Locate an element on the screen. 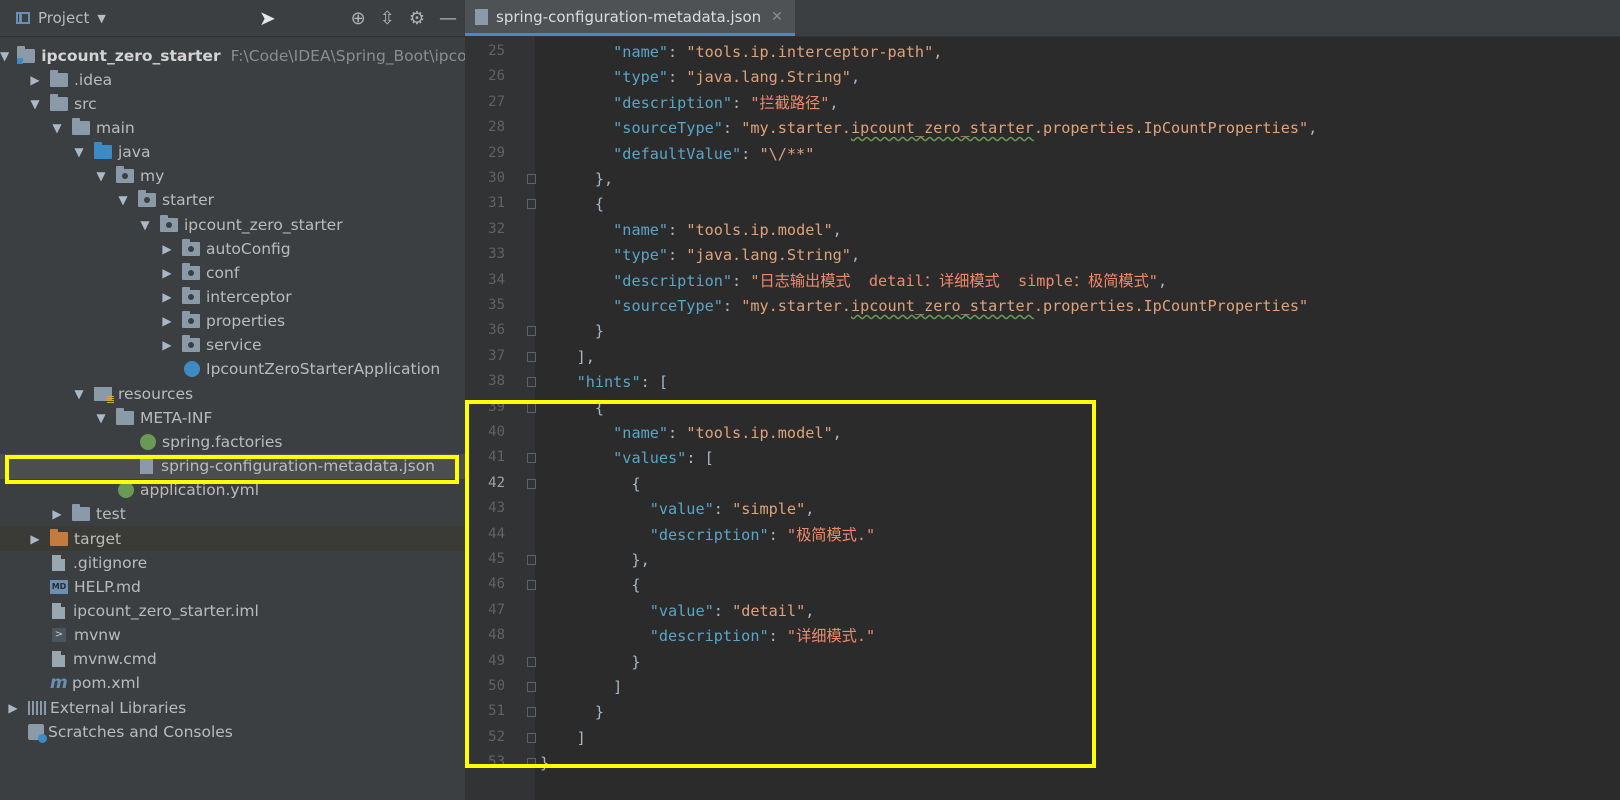 The height and width of the screenshot is (800, 1620). tab-label: spring-configuration-metadata.json is located at coordinates (629, 16).